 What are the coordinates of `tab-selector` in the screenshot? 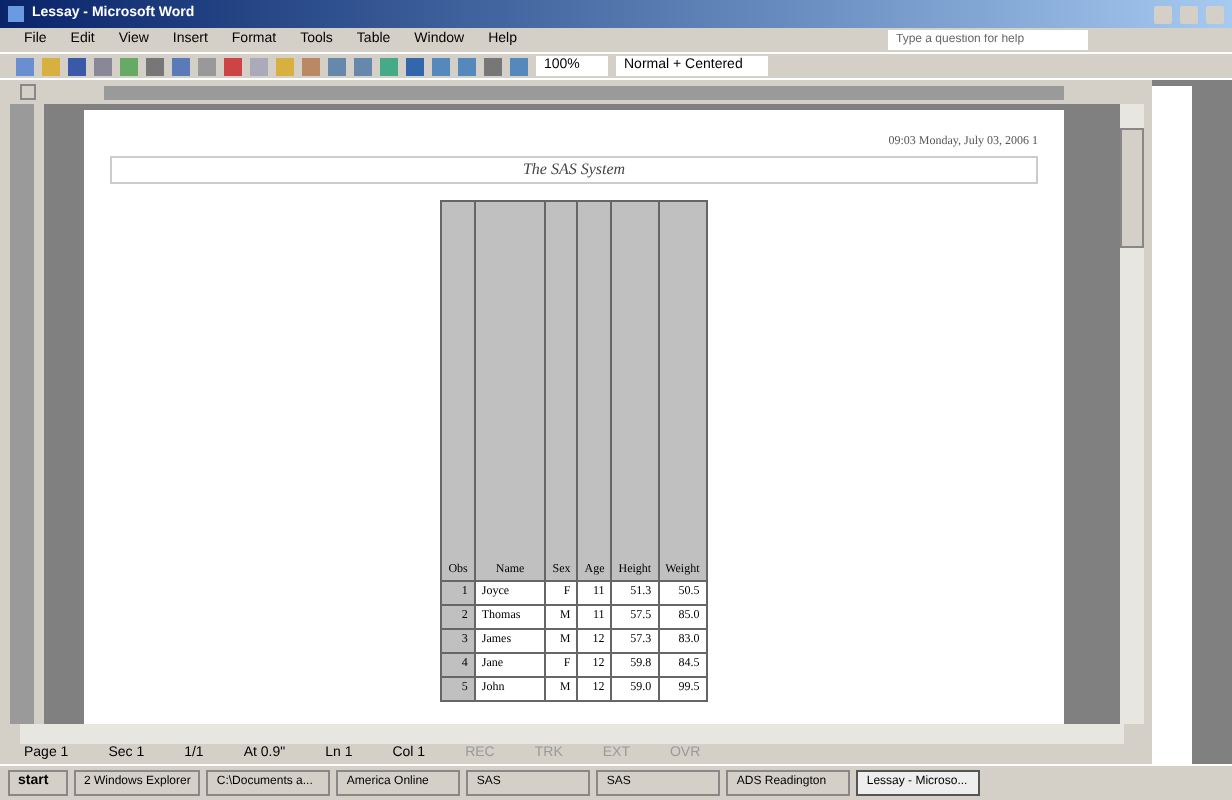 It's located at (28, 92).